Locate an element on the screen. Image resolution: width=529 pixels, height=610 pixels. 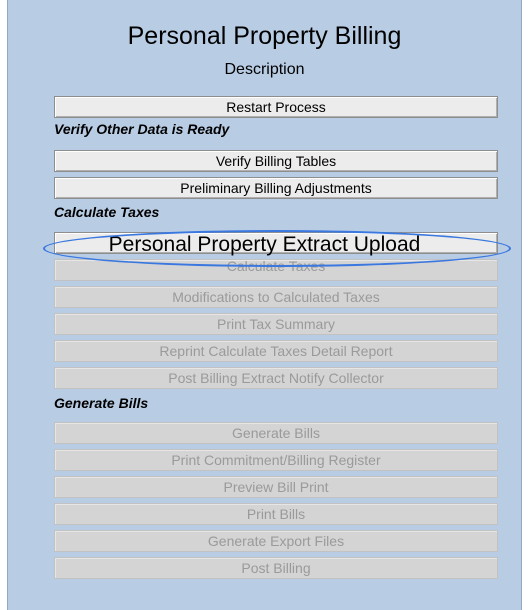
preview-bill-print-button: Preview Bill Print is located at coordinates (276, 487).